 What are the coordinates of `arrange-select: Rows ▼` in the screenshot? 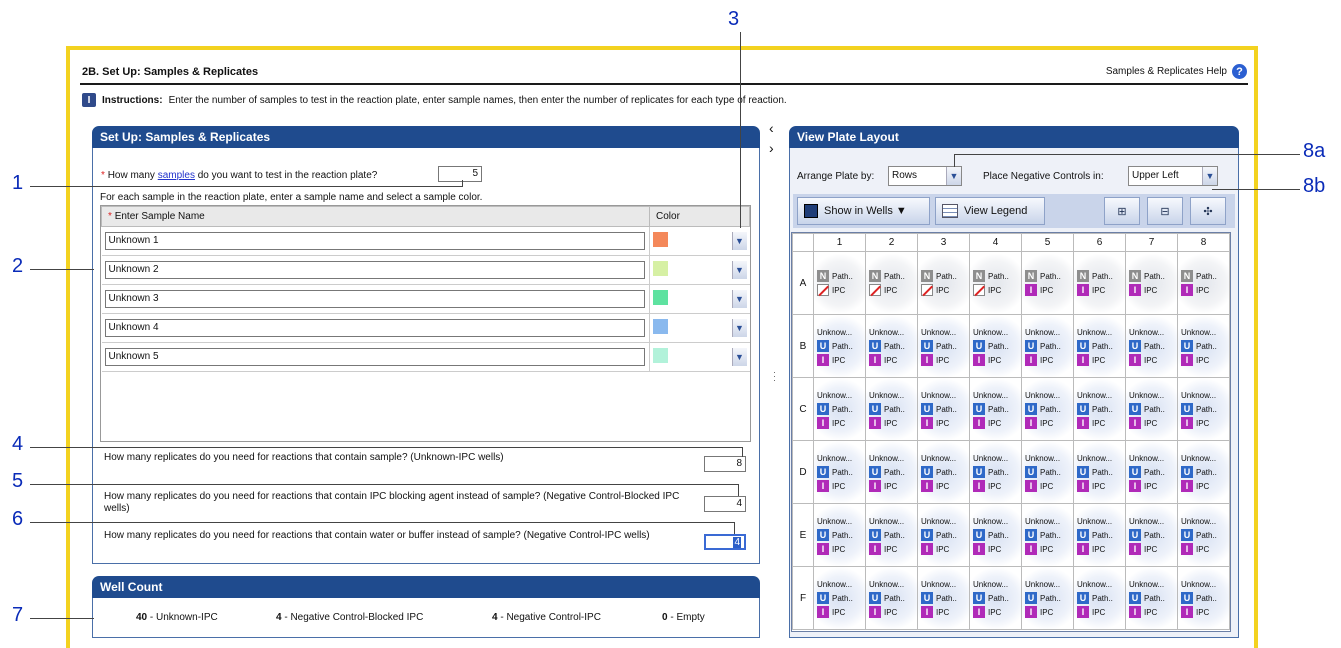 It's located at (925, 176).